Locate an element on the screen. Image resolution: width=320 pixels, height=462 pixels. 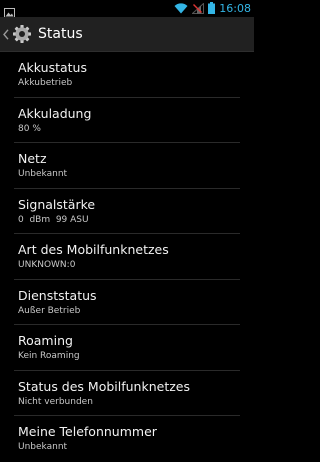
wifi-icon is located at coordinates (181, 9).